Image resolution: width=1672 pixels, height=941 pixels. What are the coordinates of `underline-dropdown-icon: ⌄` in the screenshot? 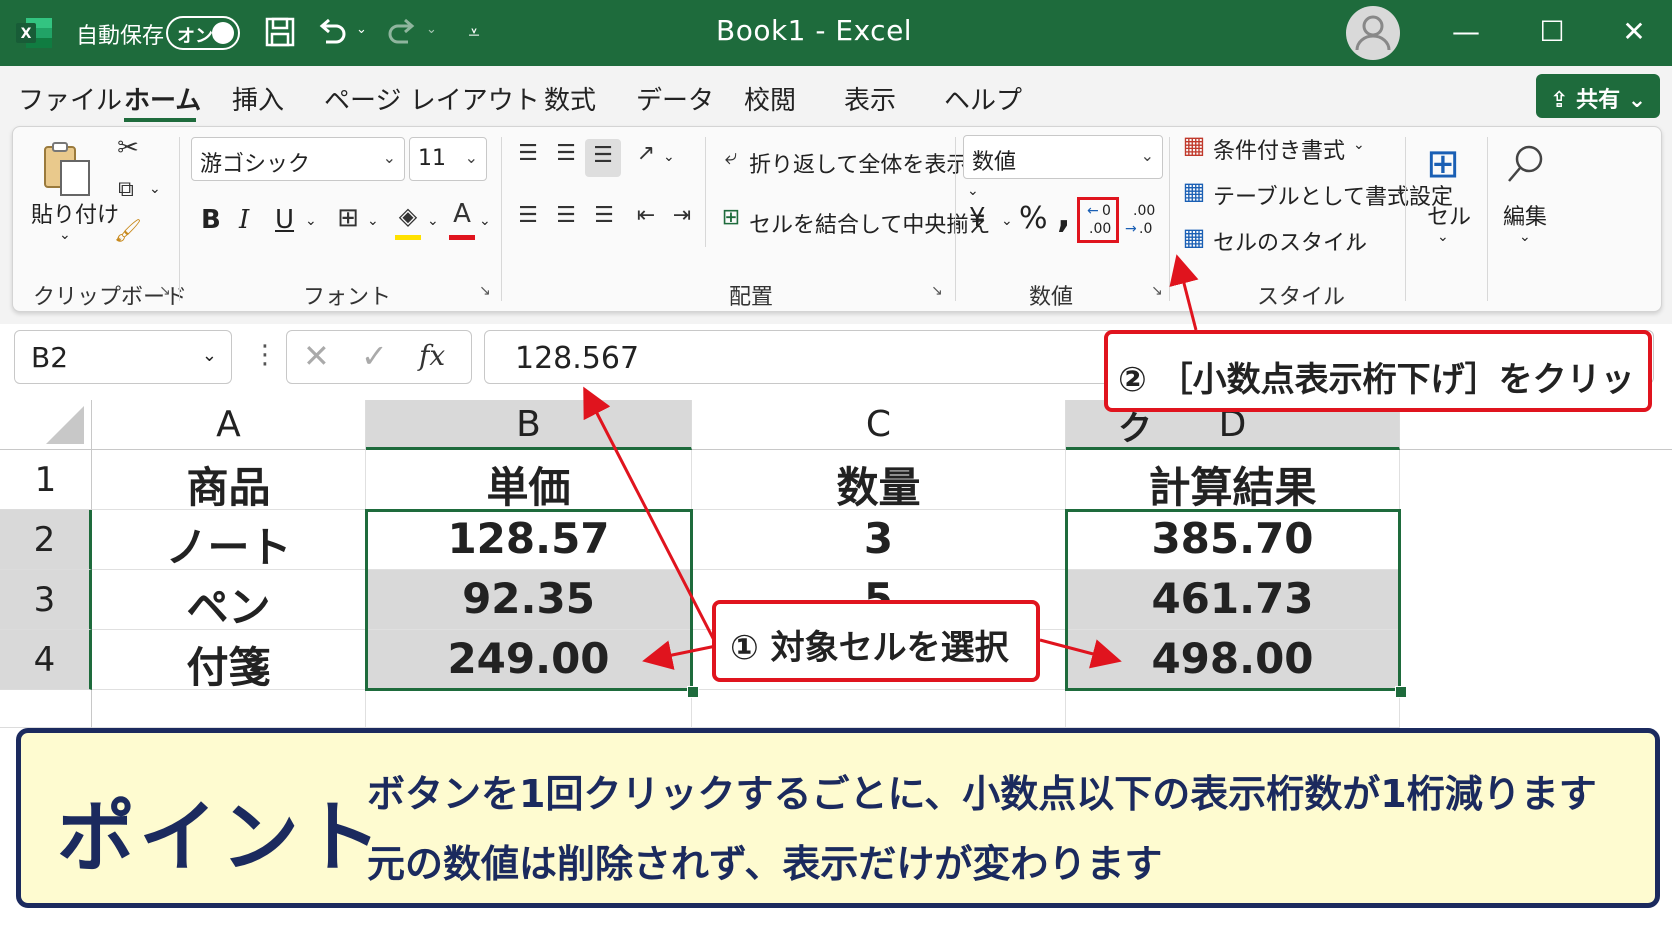 It's located at (311, 221).